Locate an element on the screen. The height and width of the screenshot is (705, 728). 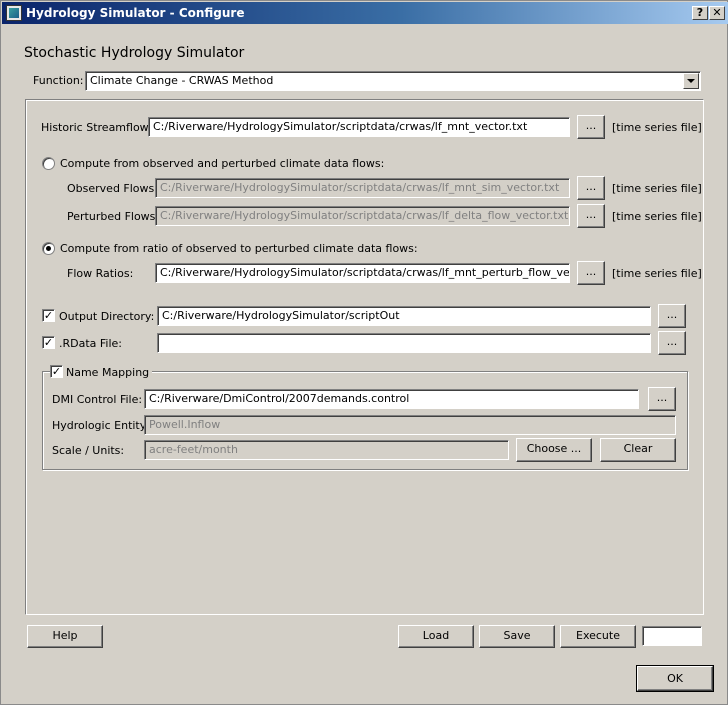
function-select-value: Climate Change - CRWAS Method is located at coordinates (182, 80).